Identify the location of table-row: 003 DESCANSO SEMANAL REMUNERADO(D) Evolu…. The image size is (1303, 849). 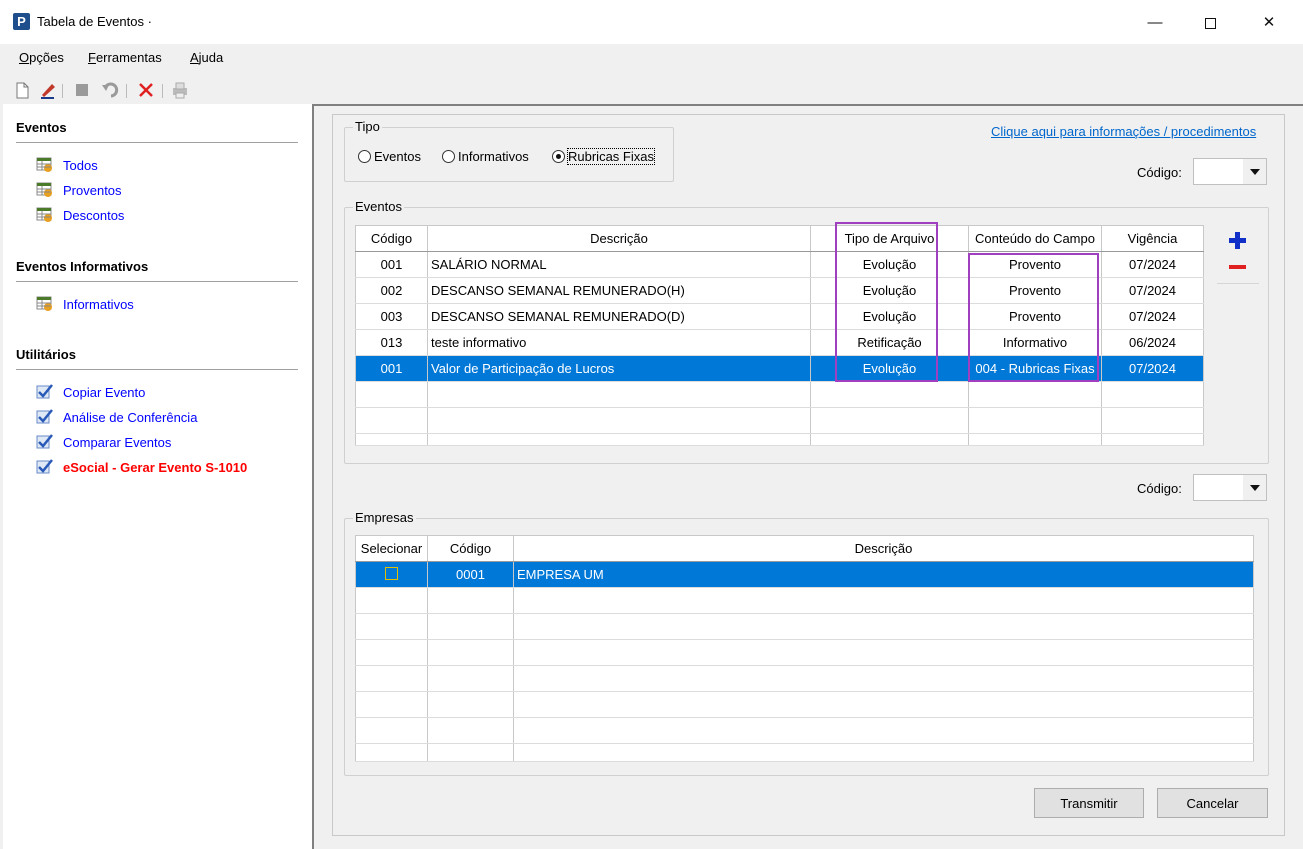
(779, 316).